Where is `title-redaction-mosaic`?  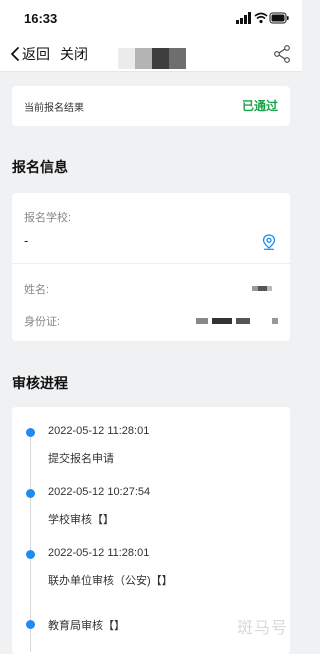
title-redaction-mosaic is located at coordinates (152, 58).